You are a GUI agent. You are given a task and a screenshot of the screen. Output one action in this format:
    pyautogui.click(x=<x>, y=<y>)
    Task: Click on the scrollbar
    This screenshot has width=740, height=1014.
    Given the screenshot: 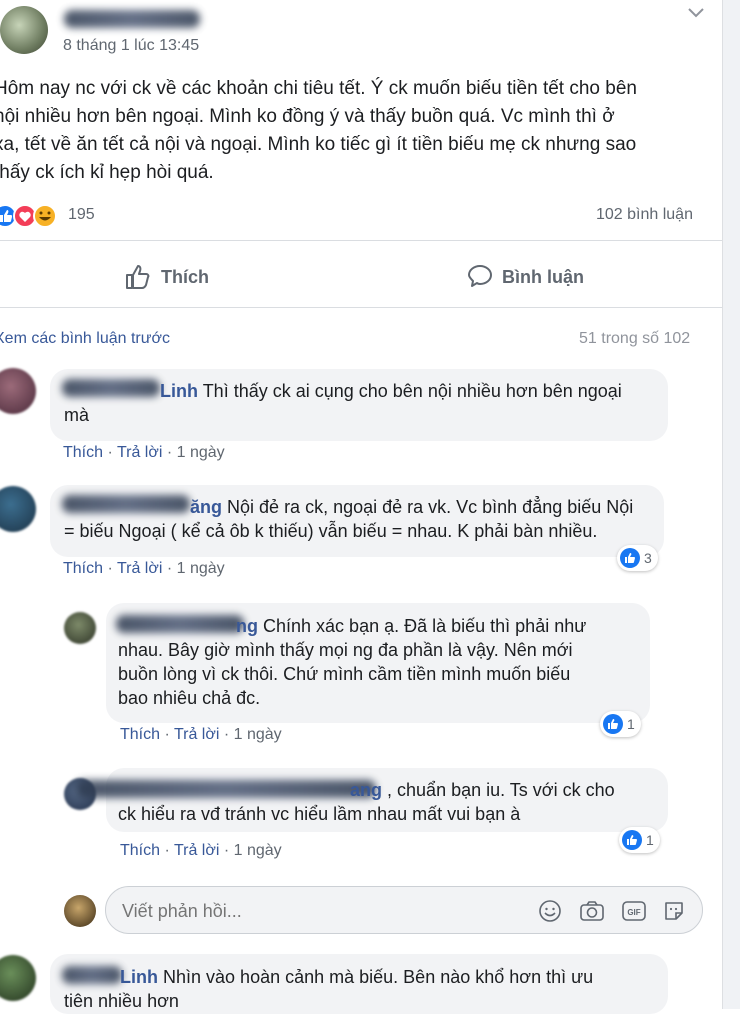 What is the action you would take?
    pyautogui.click(x=731, y=504)
    